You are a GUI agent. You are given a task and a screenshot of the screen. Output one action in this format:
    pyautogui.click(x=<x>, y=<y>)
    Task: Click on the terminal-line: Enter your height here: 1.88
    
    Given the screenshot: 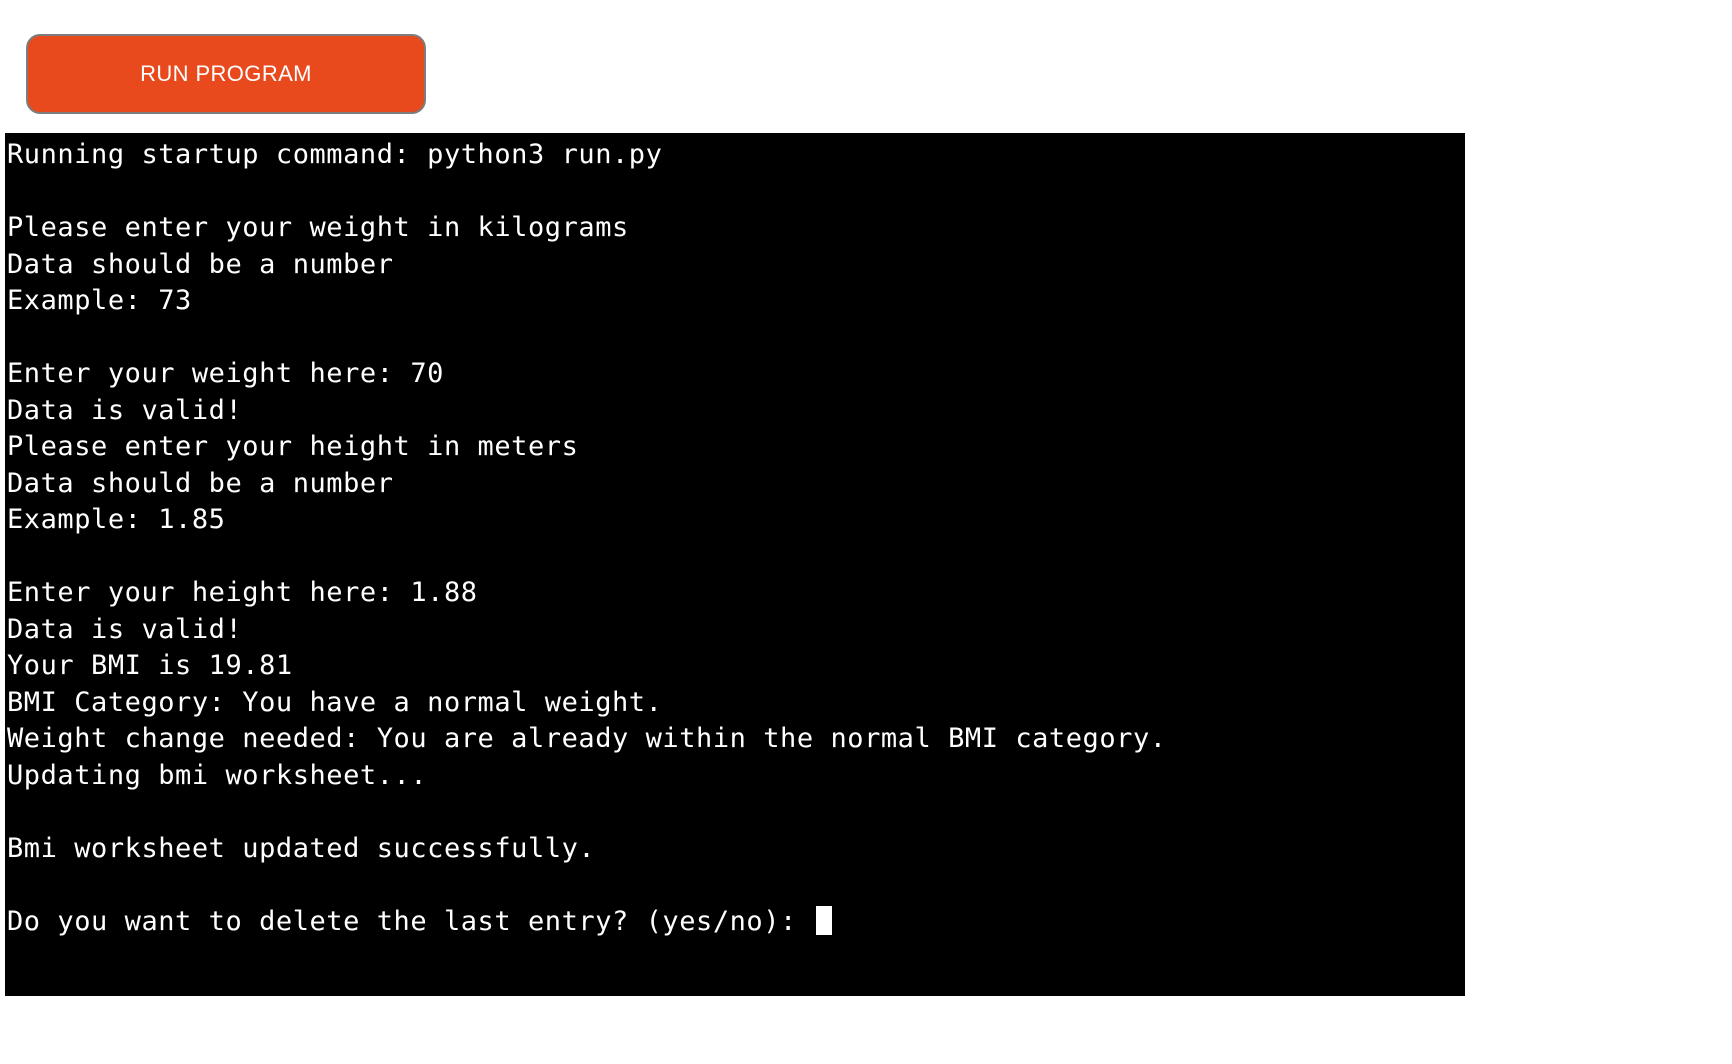 What is the action you would take?
    pyautogui.click(x=242, y=592)
    